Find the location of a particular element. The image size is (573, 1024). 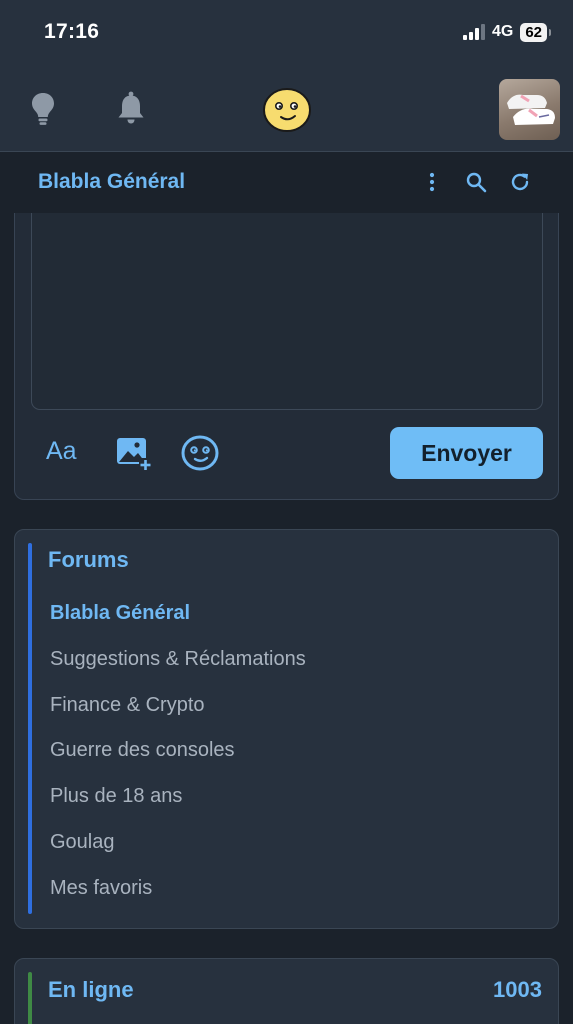

more-vertical-icon is located at coordinates (432, 182).